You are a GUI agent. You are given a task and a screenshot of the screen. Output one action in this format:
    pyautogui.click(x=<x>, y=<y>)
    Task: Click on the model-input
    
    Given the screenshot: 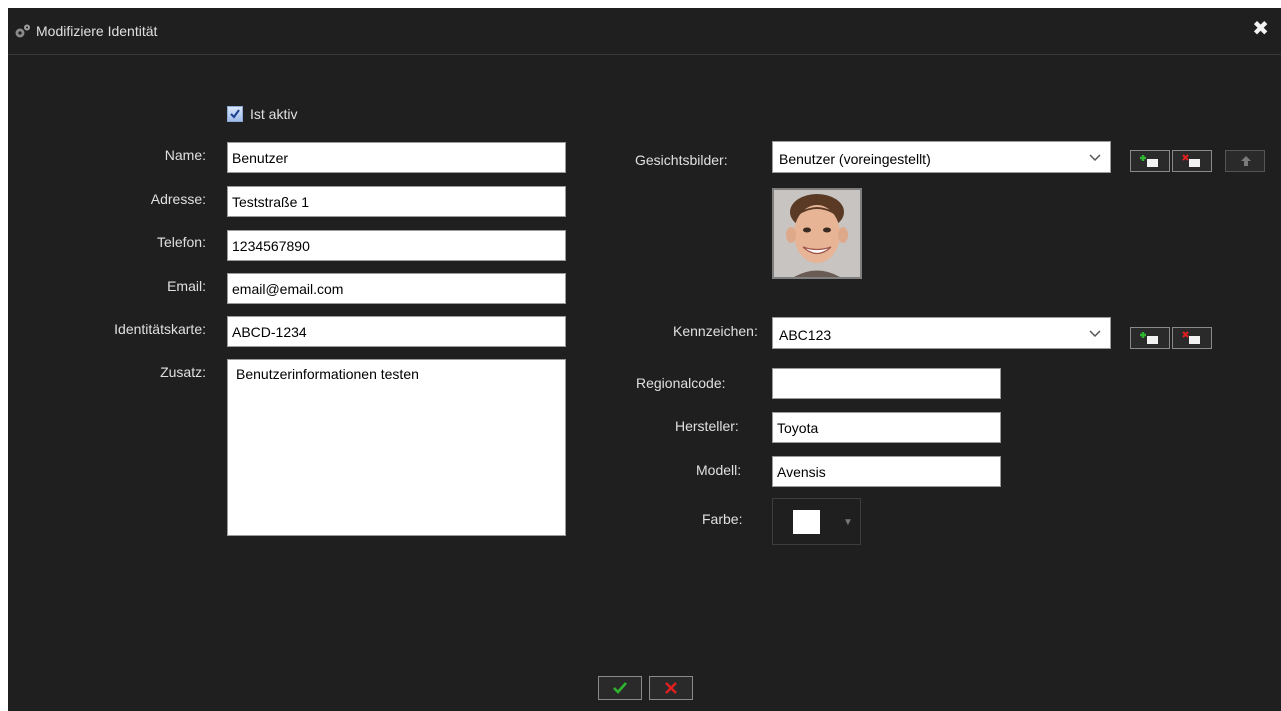 What is the action you would take?
    pyautogui.click(x=886, y=471)
    